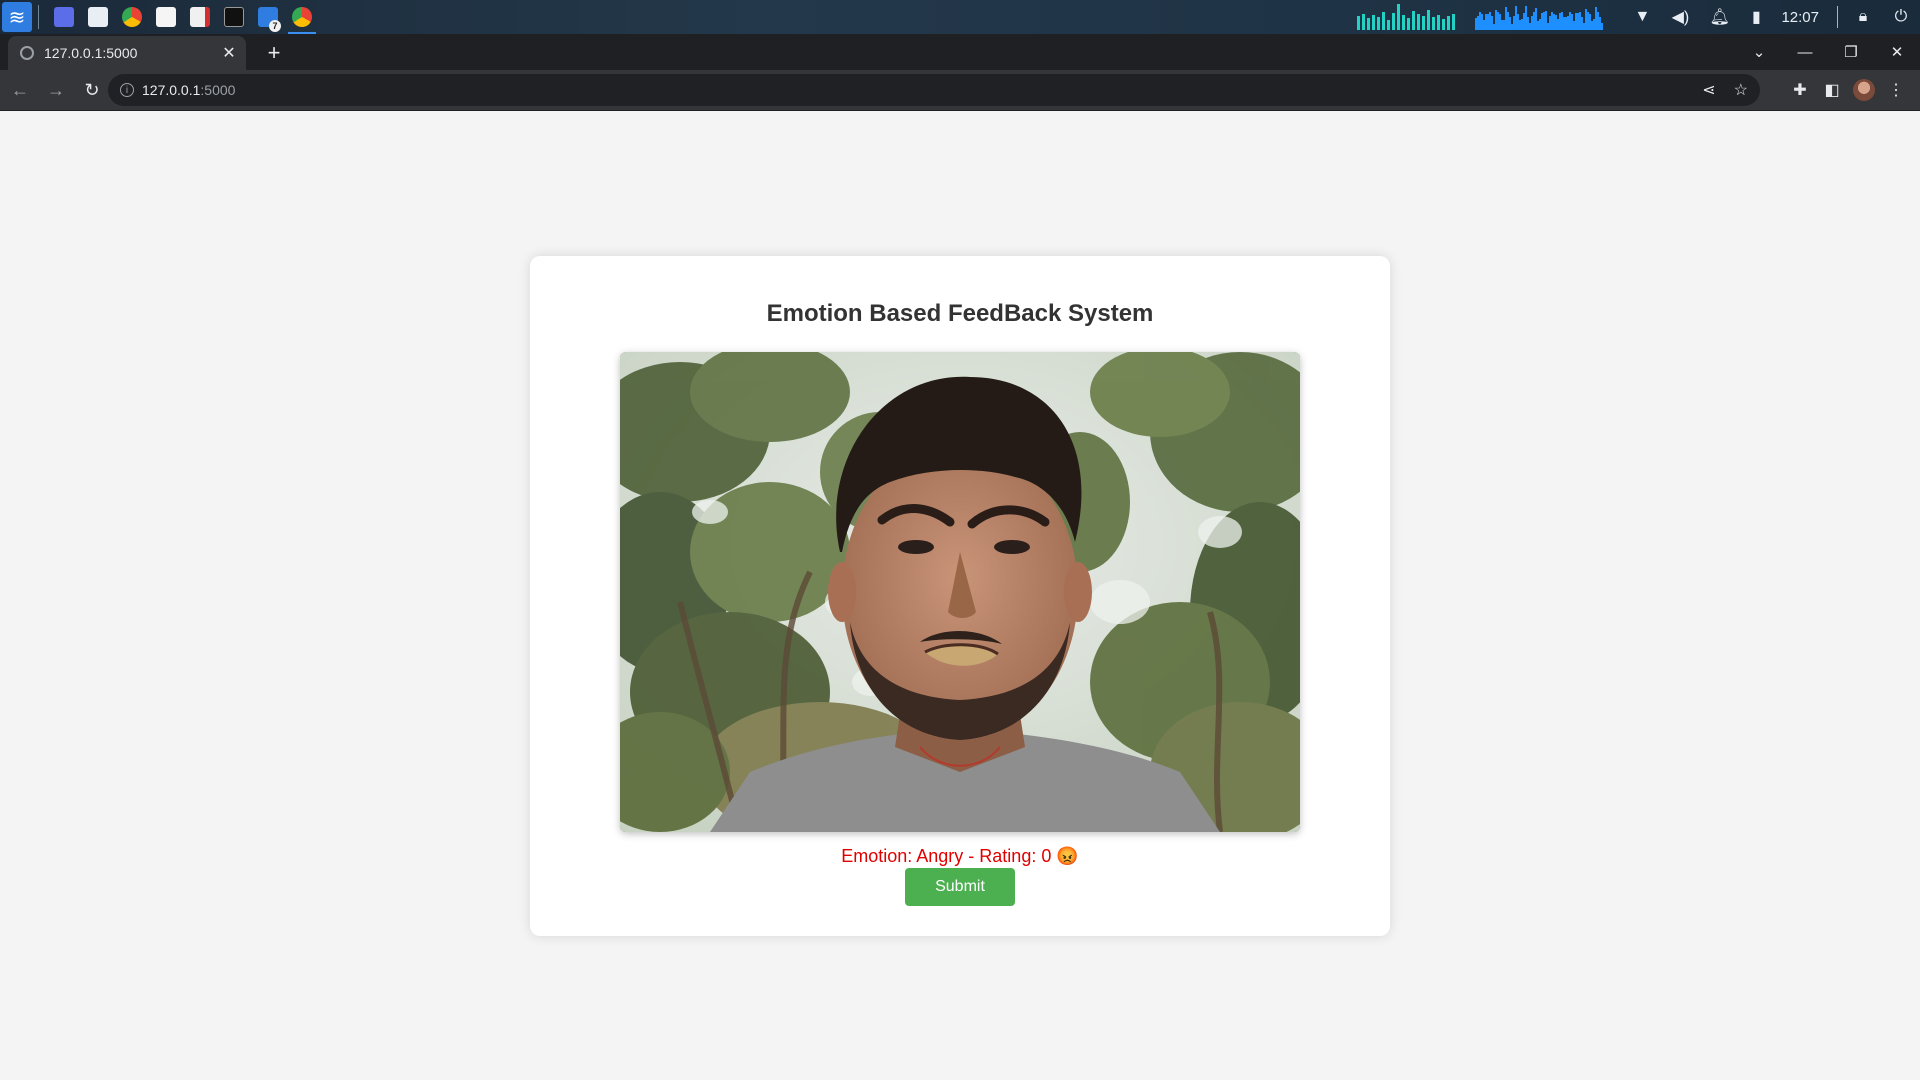 This screenshot has width=1920, height=1080. What do you see at coordinates (302, 17) in the screenshot?
I see `chrome-active-app-icon` at bounding box center [302, 17].